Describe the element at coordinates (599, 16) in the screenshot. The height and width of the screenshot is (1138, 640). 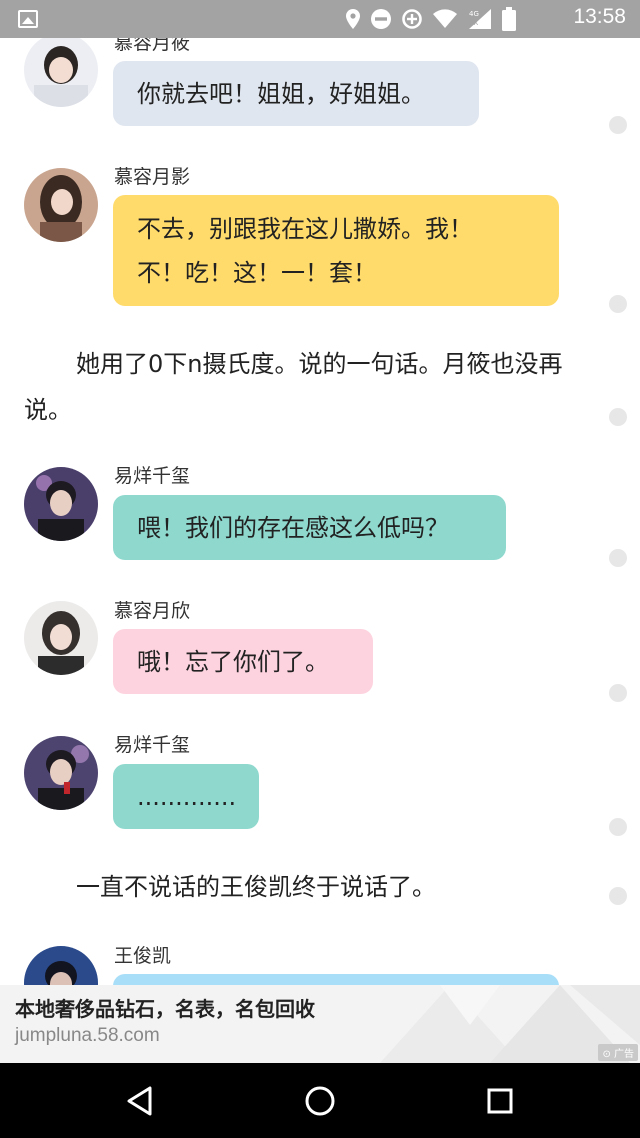
I see `status-time: 13:58` at that location.